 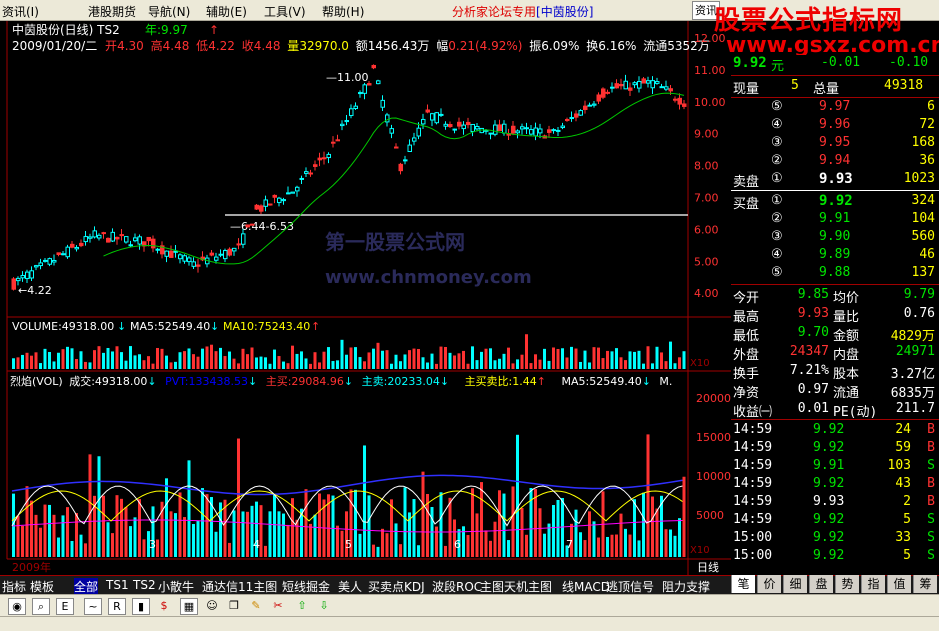 What do you see at coordinates (457, 586) in the screenshot?
I see `tab-item: 波段ROC` at bounding box center [457, 586].